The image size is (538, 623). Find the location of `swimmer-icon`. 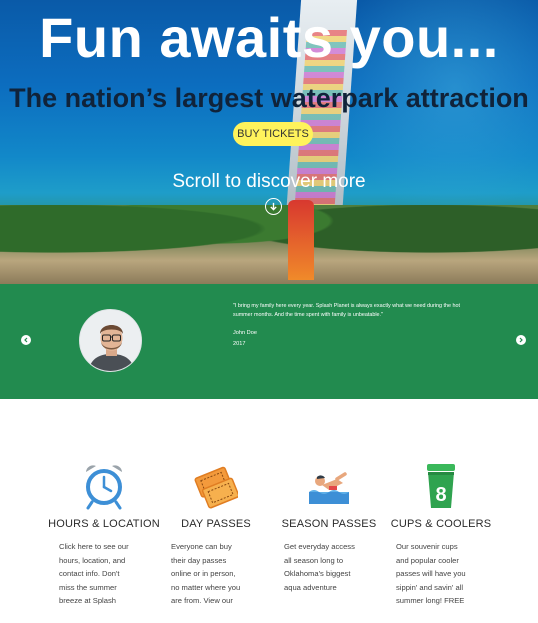

swimmer-icon is located at coordinates (329, 488).